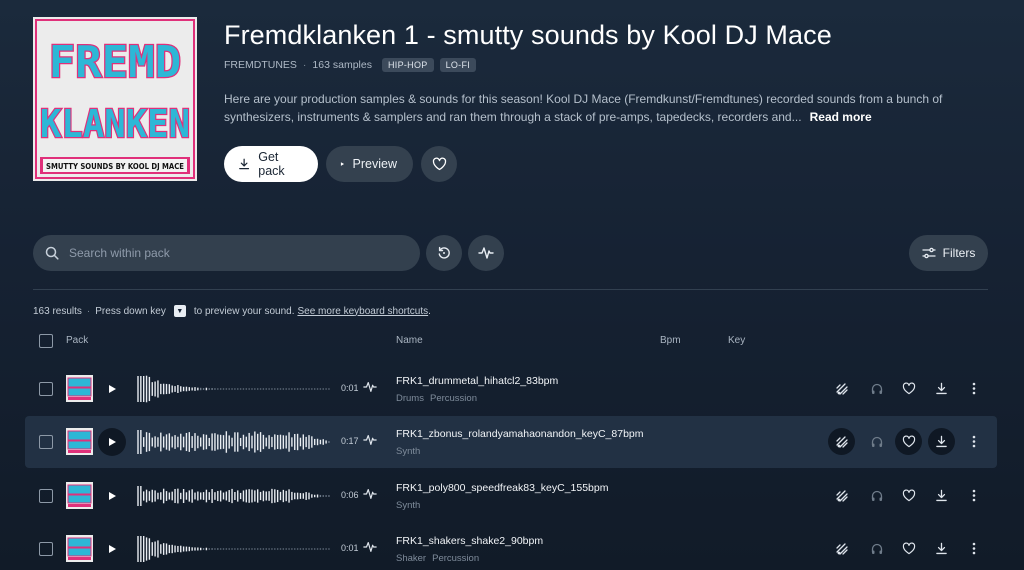  I want to click on reset-button, so click(444, 253).